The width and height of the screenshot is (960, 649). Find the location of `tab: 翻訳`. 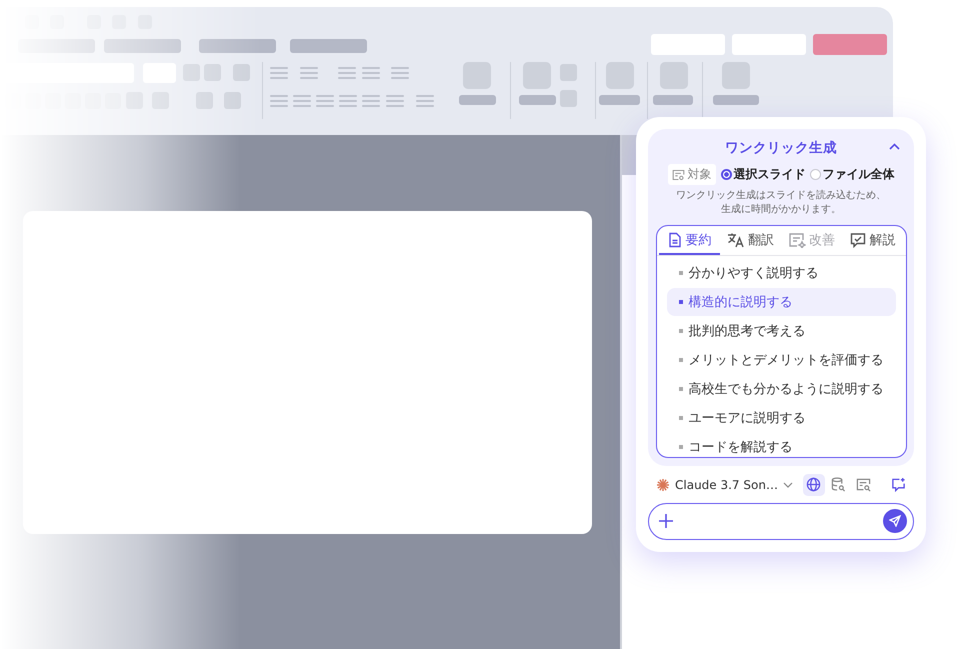

tab: 翻訳 is located at coordinates (750, 240).